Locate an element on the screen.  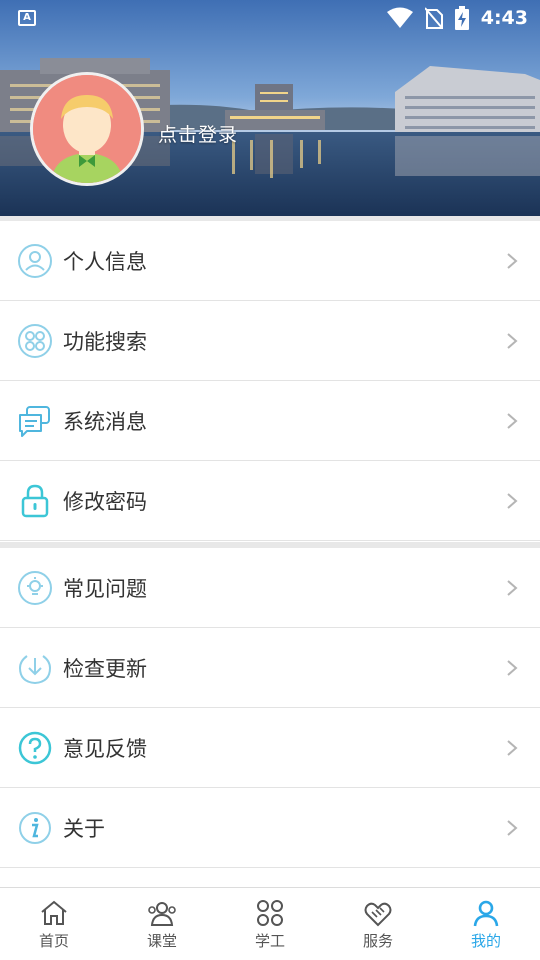
grid-icon is located at coordinates (35, 340).